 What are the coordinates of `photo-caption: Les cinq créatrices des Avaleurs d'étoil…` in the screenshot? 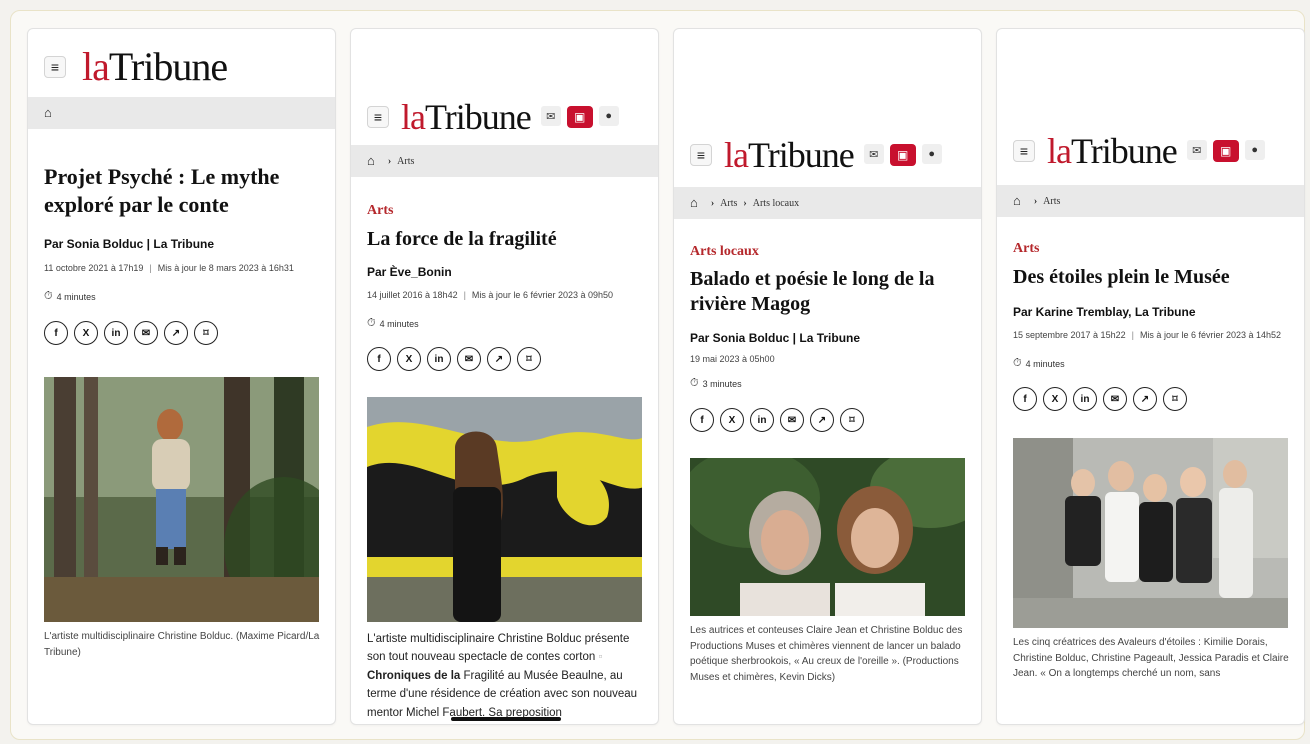 It's located at (1151, 658).